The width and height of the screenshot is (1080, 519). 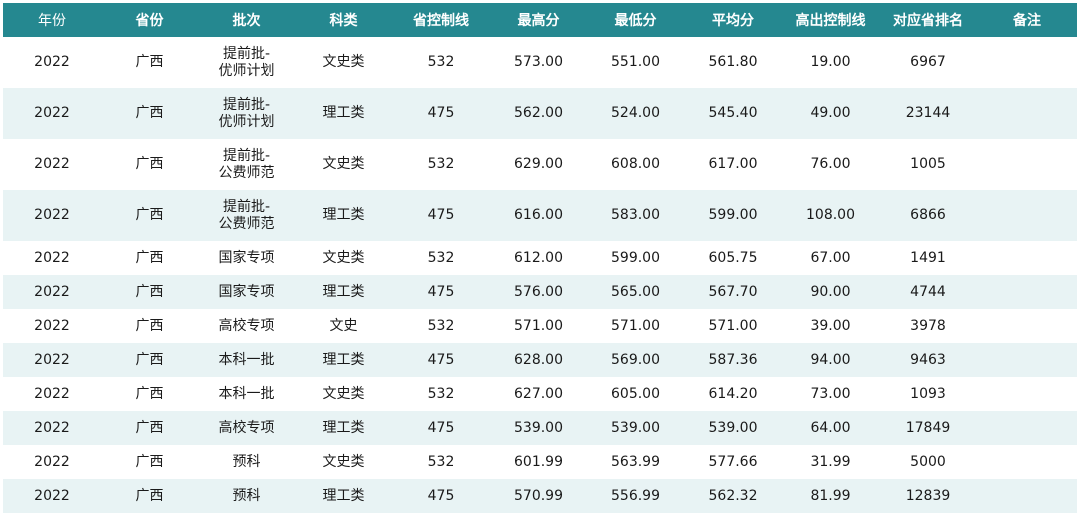 What do you see at coordinates (733, 461) in the screenshot?
I see `cell-avg-score: 577.66` at bounding box center [733, 461].